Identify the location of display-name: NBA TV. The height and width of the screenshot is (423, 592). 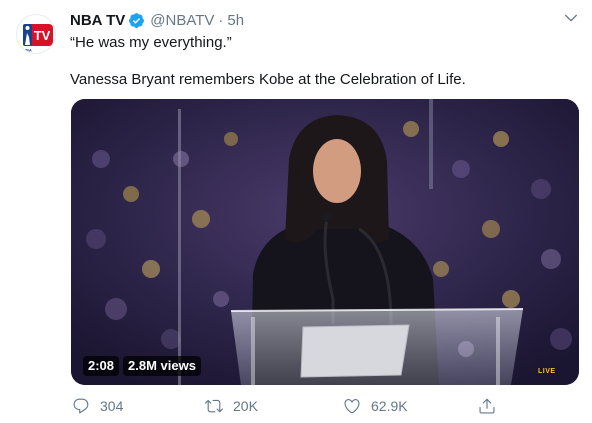
(97, 20).